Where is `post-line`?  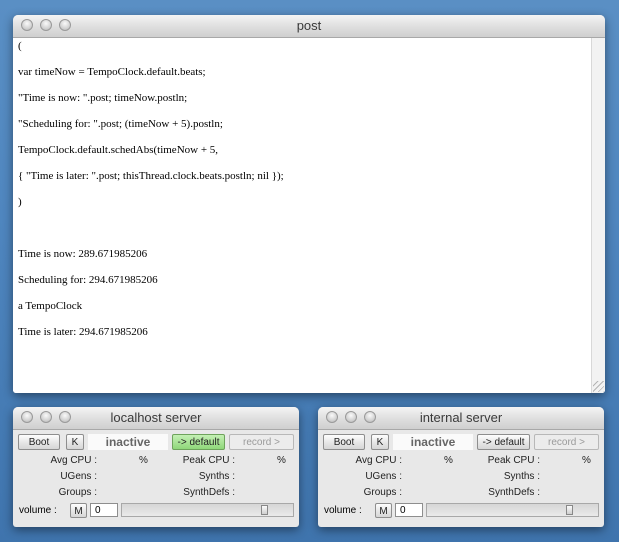
post-line is located at coordinates (303, 235).